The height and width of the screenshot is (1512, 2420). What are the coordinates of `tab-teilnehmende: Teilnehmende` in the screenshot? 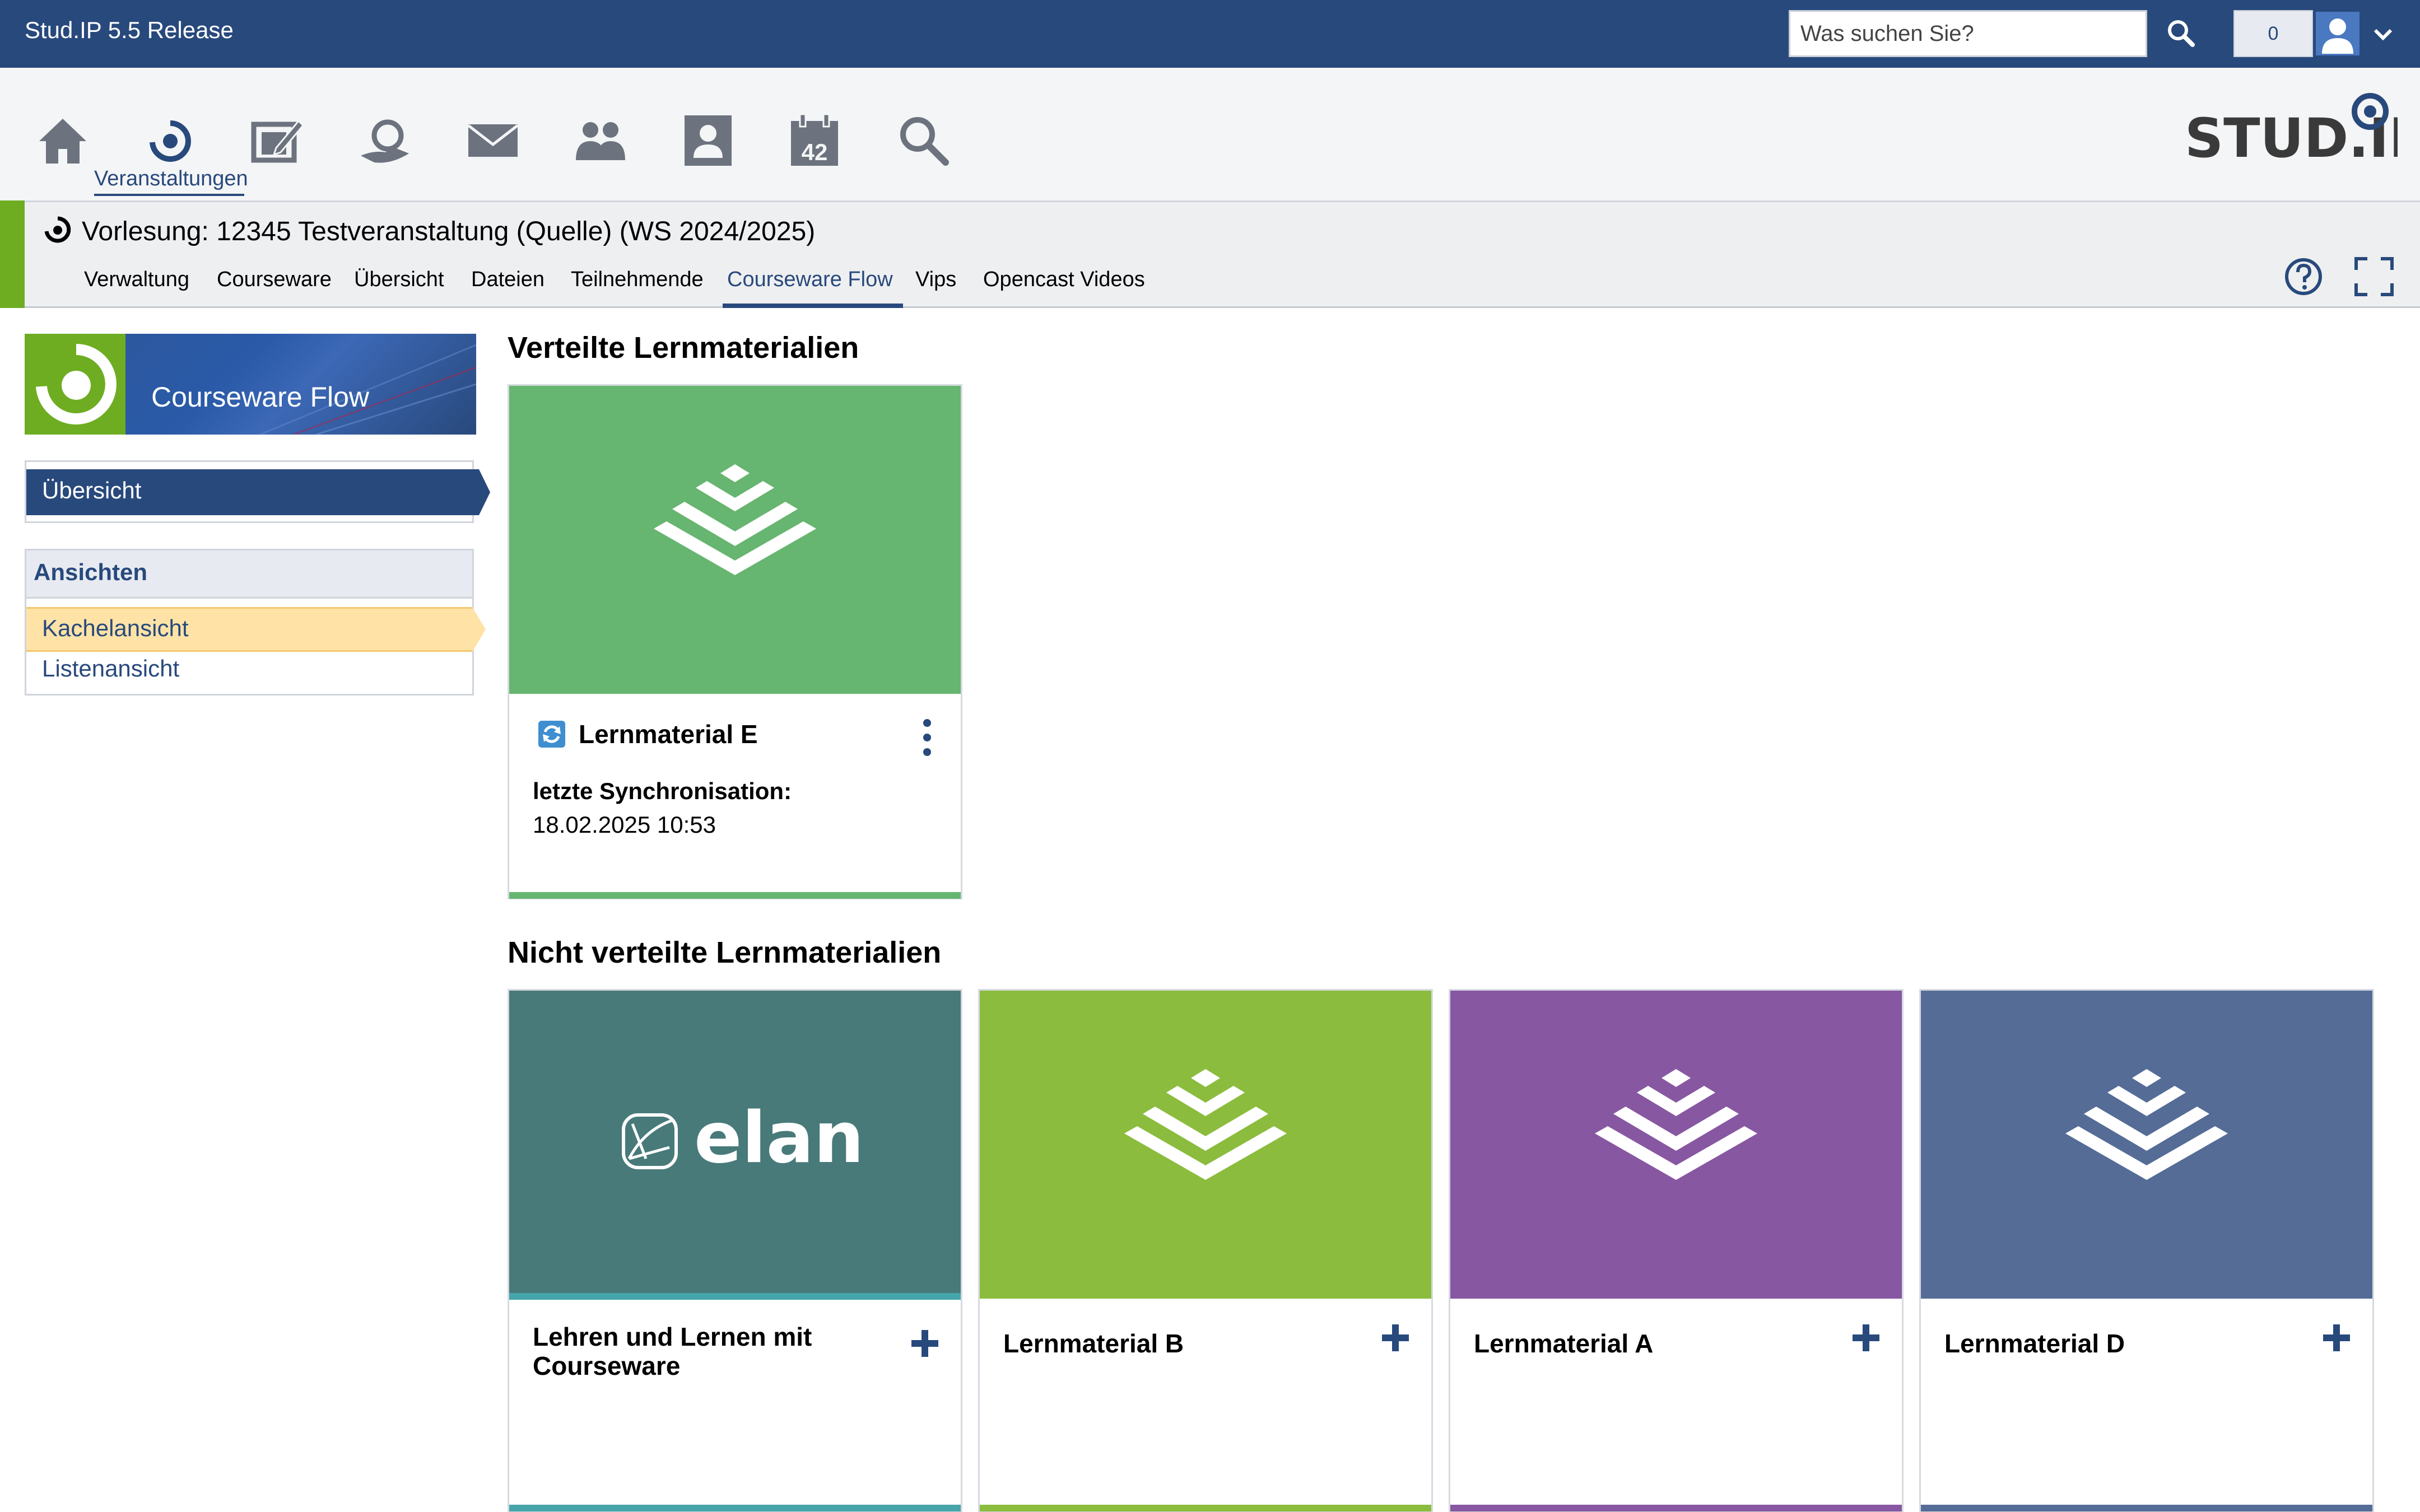 It's located at (638, 280).